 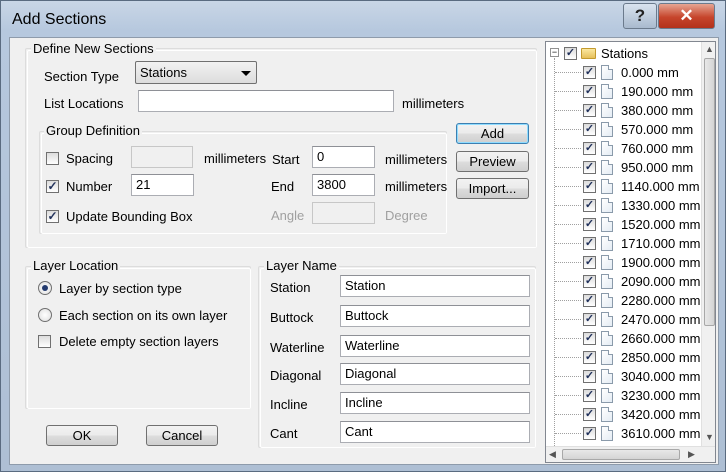 I want to click on collapse-icon: −, so click(x=554, y=52).